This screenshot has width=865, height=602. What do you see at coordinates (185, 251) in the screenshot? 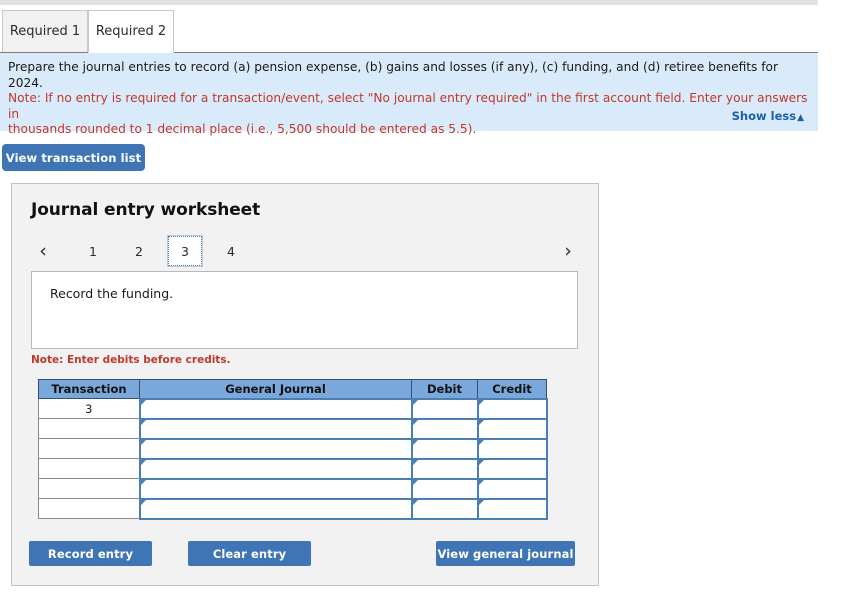
I see `pagination-page-3: 3` at bounding box center [185, 251].